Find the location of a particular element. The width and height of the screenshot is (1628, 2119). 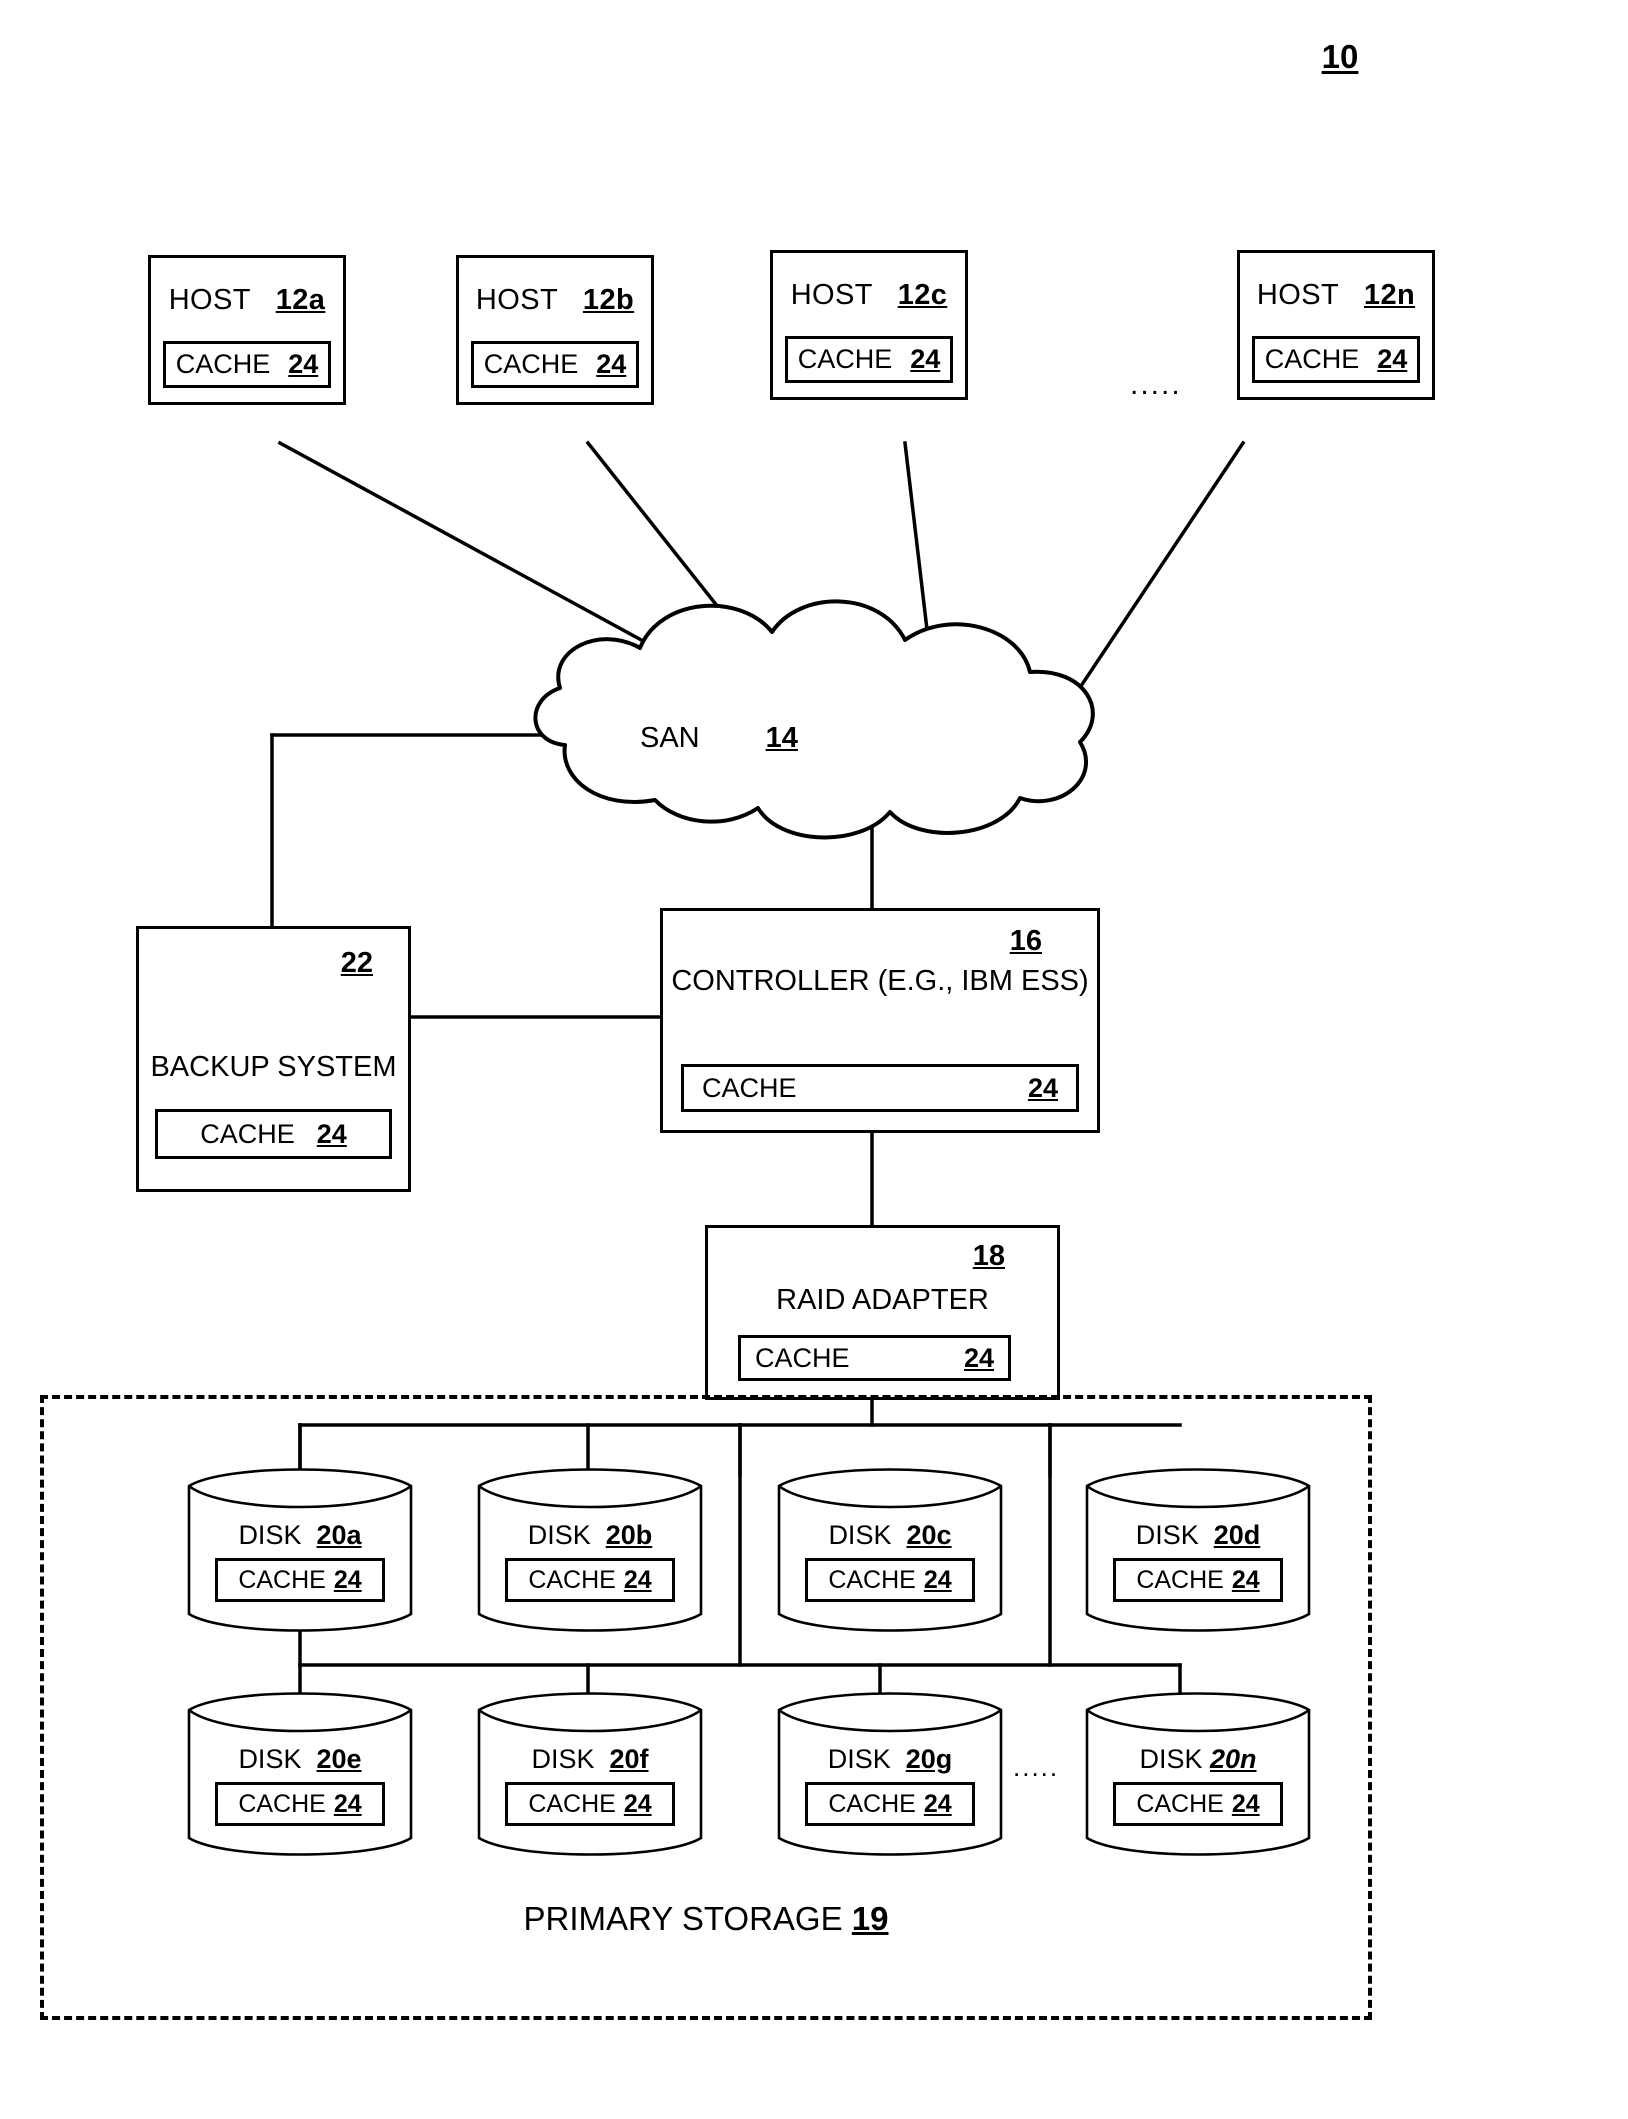

disk-cache-20b: CACHE 24 is located at coordinates (590, 1580).